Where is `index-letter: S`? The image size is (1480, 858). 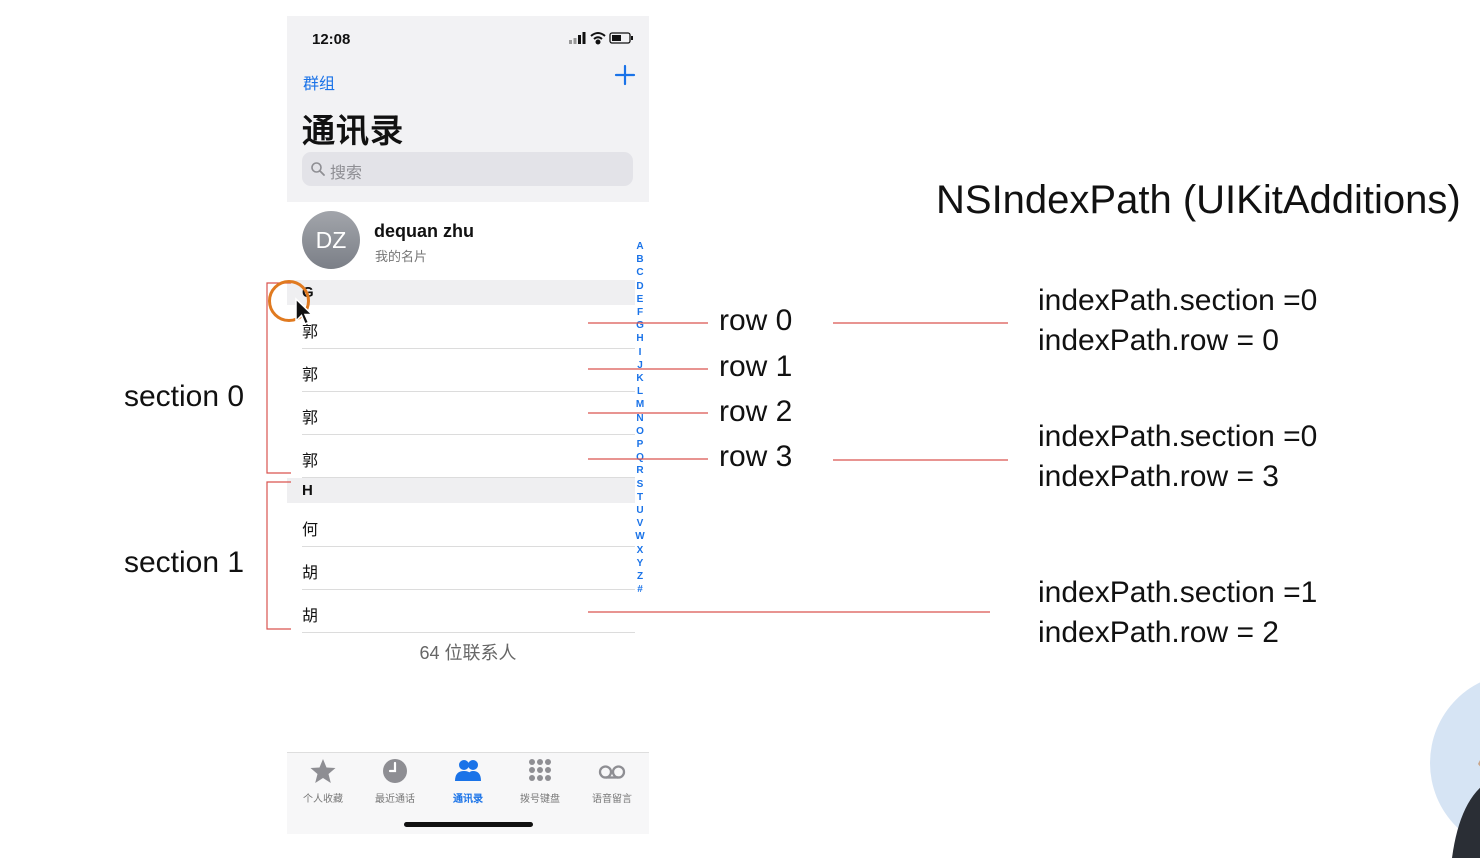 index-letter: S is located at coordinates (640, 484).